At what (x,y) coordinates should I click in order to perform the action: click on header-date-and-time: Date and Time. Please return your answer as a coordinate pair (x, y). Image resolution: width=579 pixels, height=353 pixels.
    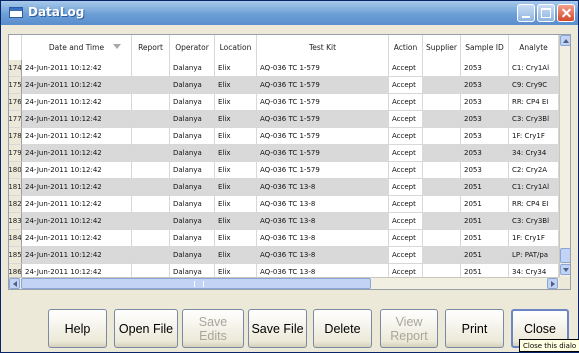
    Looking at the image, I should click on (77, 47).